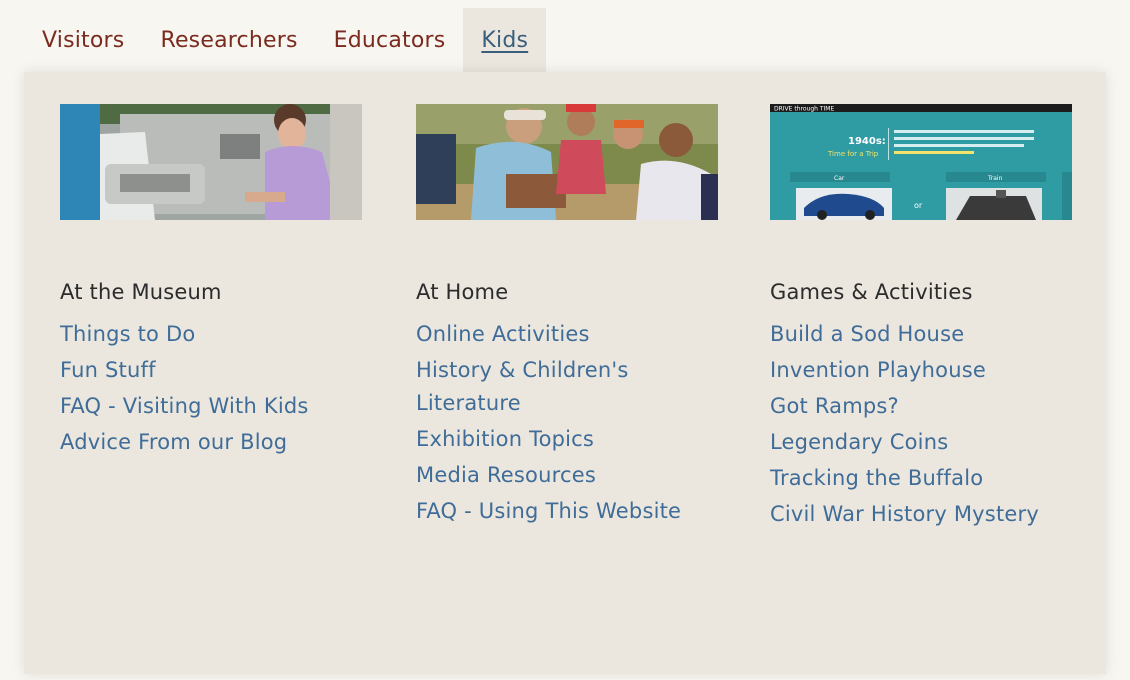  Describe the element at coordinates (566, 511) in the screenshot. I see `link-faq-using-this-website: FAQ - Using This Website` at that location.